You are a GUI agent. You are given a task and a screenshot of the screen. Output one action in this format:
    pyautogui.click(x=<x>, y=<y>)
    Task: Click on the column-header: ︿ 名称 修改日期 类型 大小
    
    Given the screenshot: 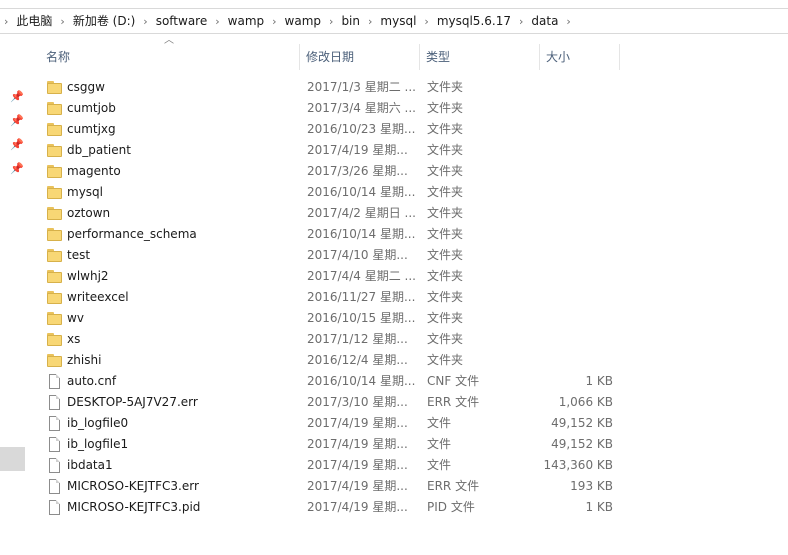 What is the action you would take?
    pyautogui.click(x=330, y=53)
    